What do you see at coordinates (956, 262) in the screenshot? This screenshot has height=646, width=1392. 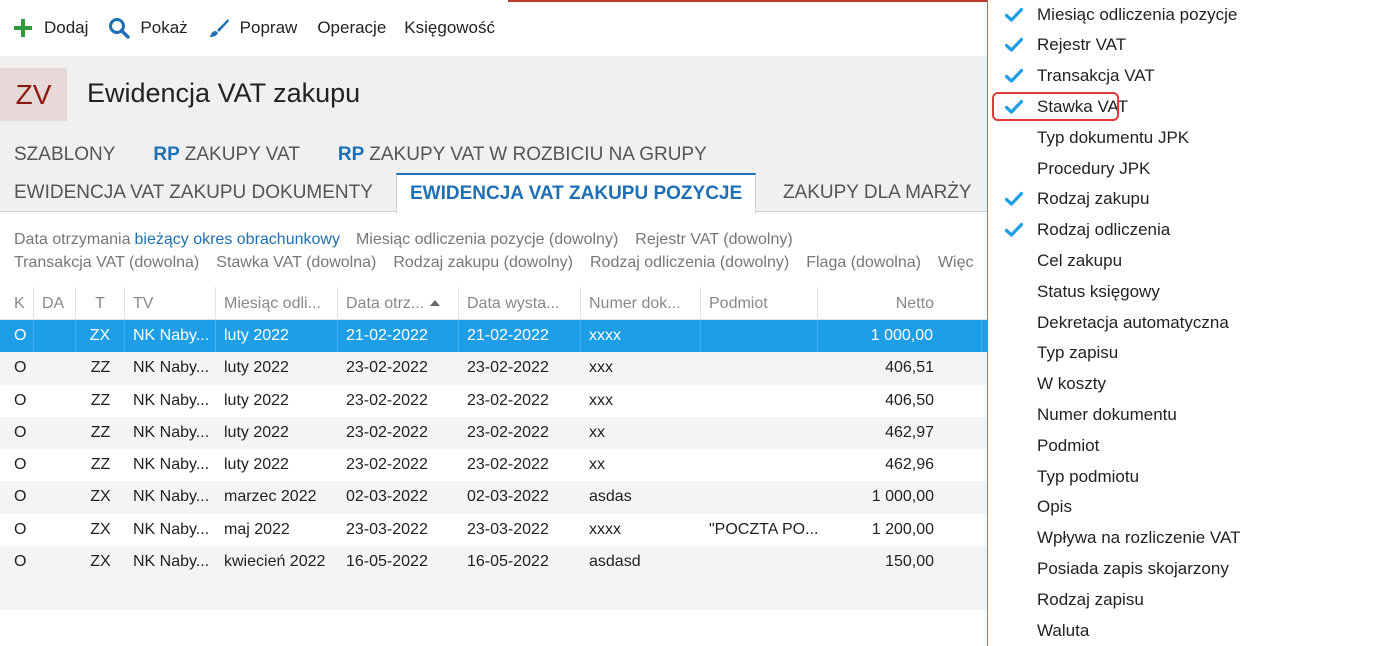 I see `filter-more: Więc` at bounding box center [956, 262].